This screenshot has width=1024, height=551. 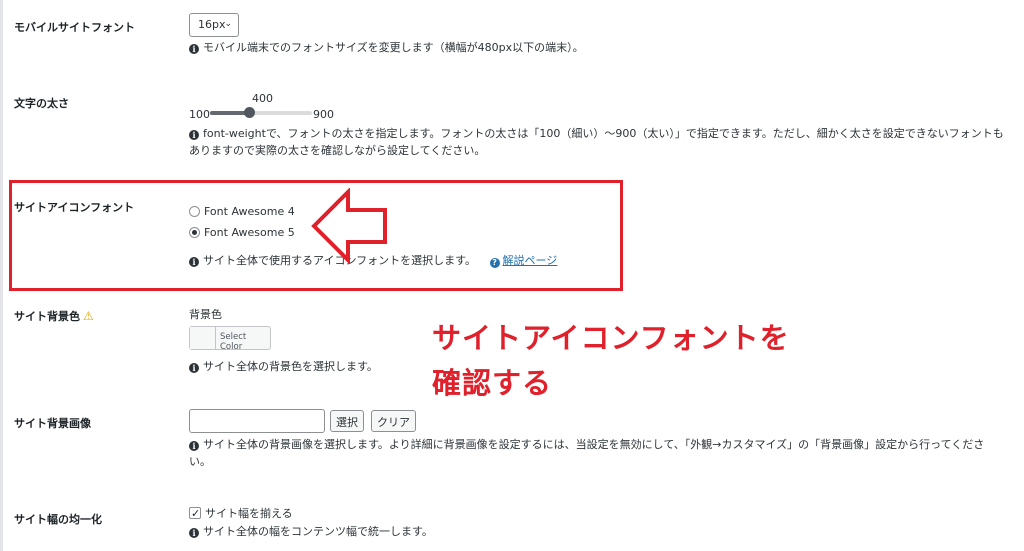 I want to click on left-border, so click(x=1, y=275).